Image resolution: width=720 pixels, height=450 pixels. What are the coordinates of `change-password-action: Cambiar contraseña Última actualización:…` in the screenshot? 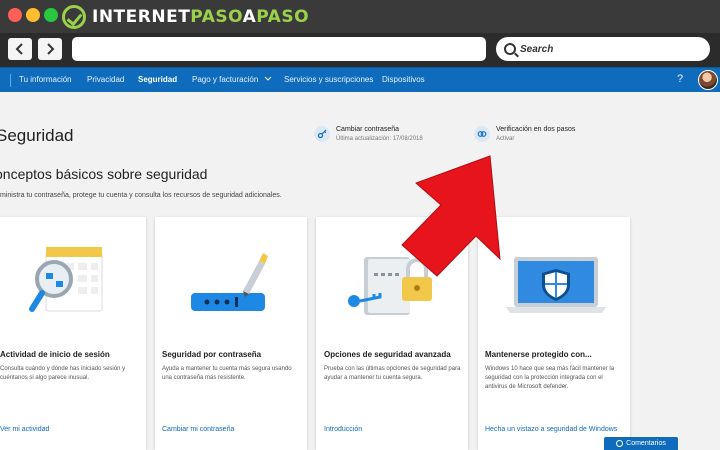 It's located at (368, 134).